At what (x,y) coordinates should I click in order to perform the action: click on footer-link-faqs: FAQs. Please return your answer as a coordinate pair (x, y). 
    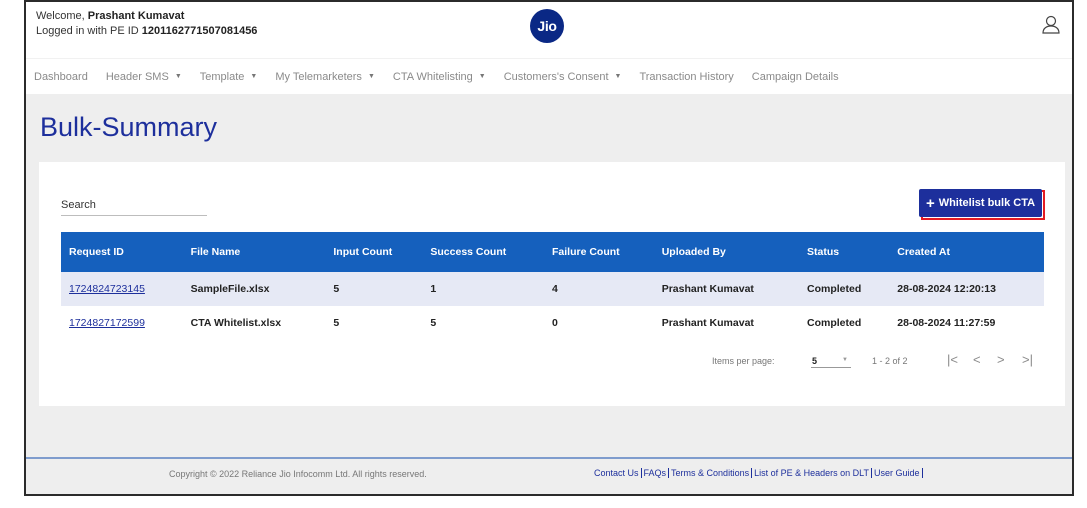
    Looking at the image, I should click on (656, 473).